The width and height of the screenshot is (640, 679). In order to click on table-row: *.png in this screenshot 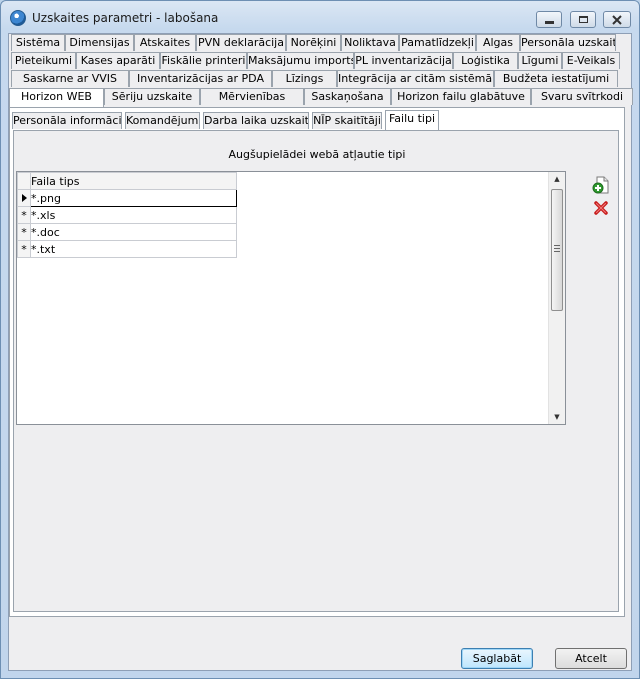, I will do `click(127, 198)`.